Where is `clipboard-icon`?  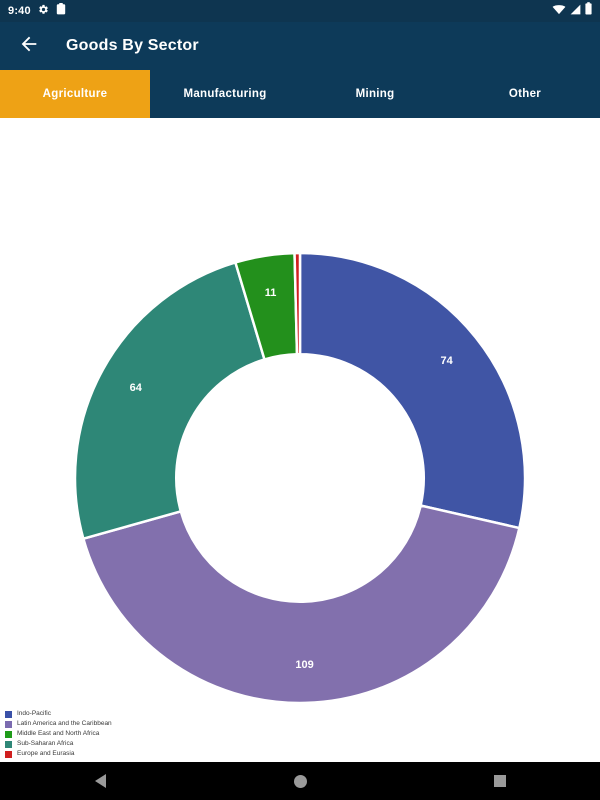 clipboard-icon is located at coordinates (61, 11).